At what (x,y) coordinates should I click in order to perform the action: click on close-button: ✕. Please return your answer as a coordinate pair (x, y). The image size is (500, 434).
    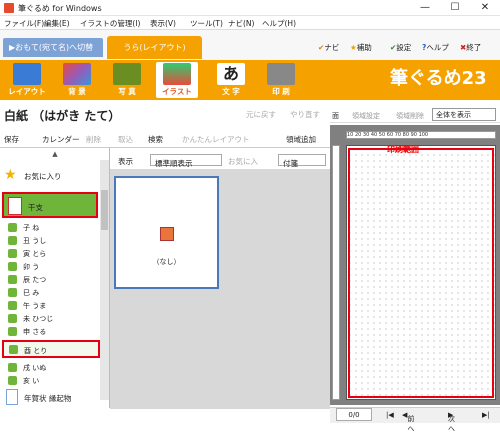
    Looking at the image, I should click on (485, 8).